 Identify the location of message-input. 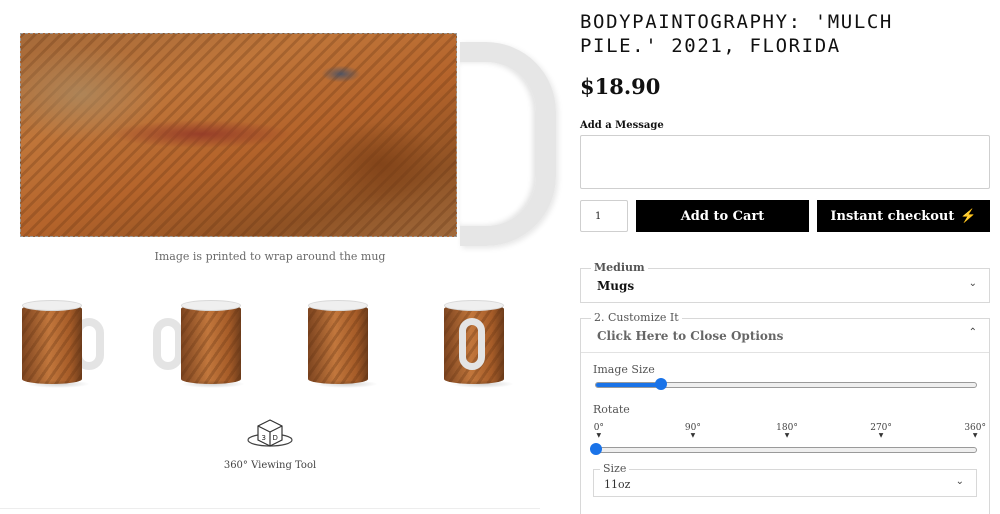
(785, 162).